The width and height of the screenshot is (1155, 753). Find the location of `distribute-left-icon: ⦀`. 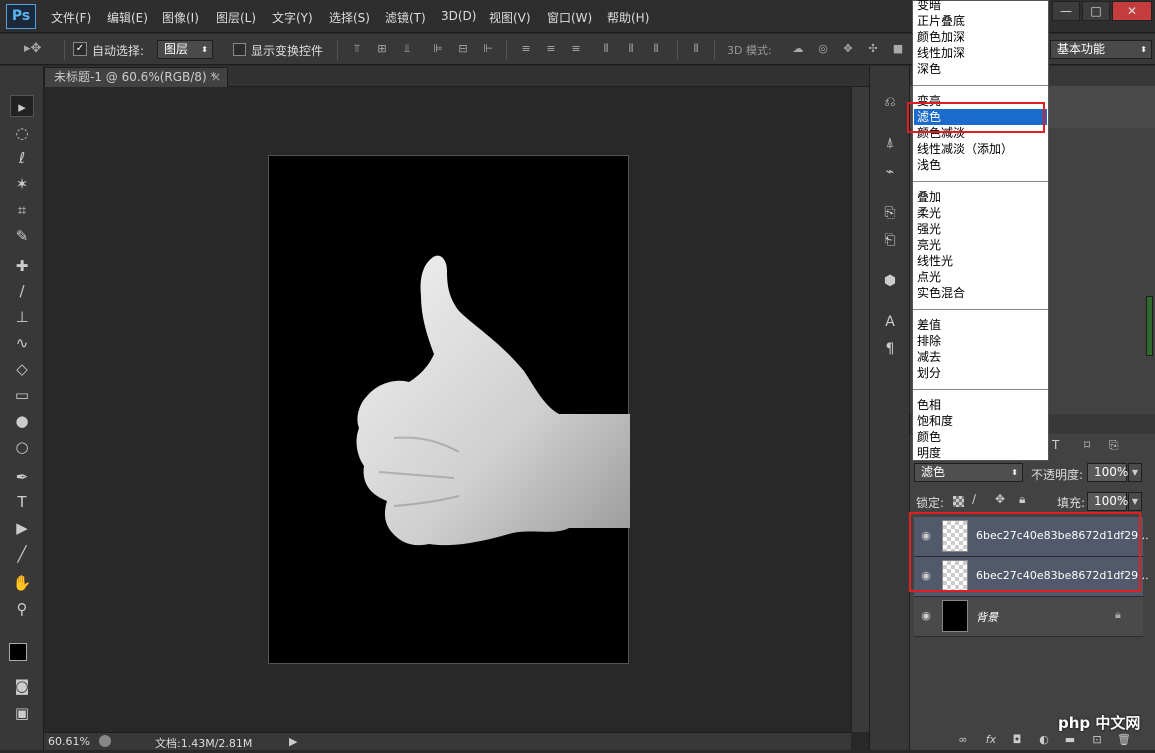

distribute-left-icon: ⦀ is located at coordinates (606, 49).